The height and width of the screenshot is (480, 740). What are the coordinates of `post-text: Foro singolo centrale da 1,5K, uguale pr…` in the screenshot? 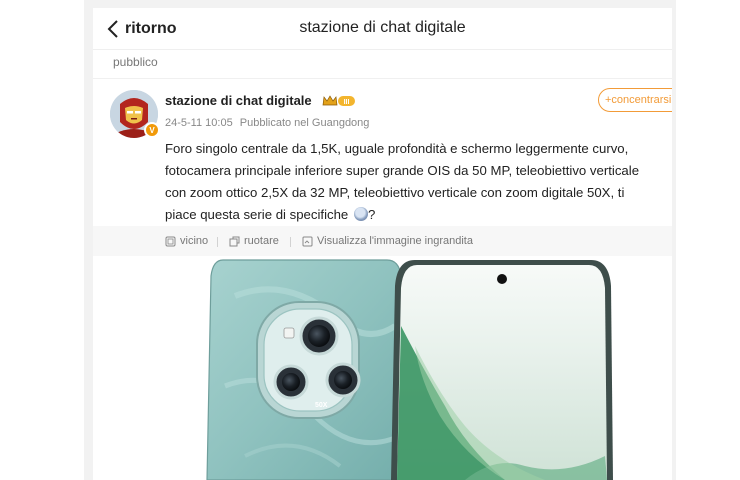 It's located at (410, 182).